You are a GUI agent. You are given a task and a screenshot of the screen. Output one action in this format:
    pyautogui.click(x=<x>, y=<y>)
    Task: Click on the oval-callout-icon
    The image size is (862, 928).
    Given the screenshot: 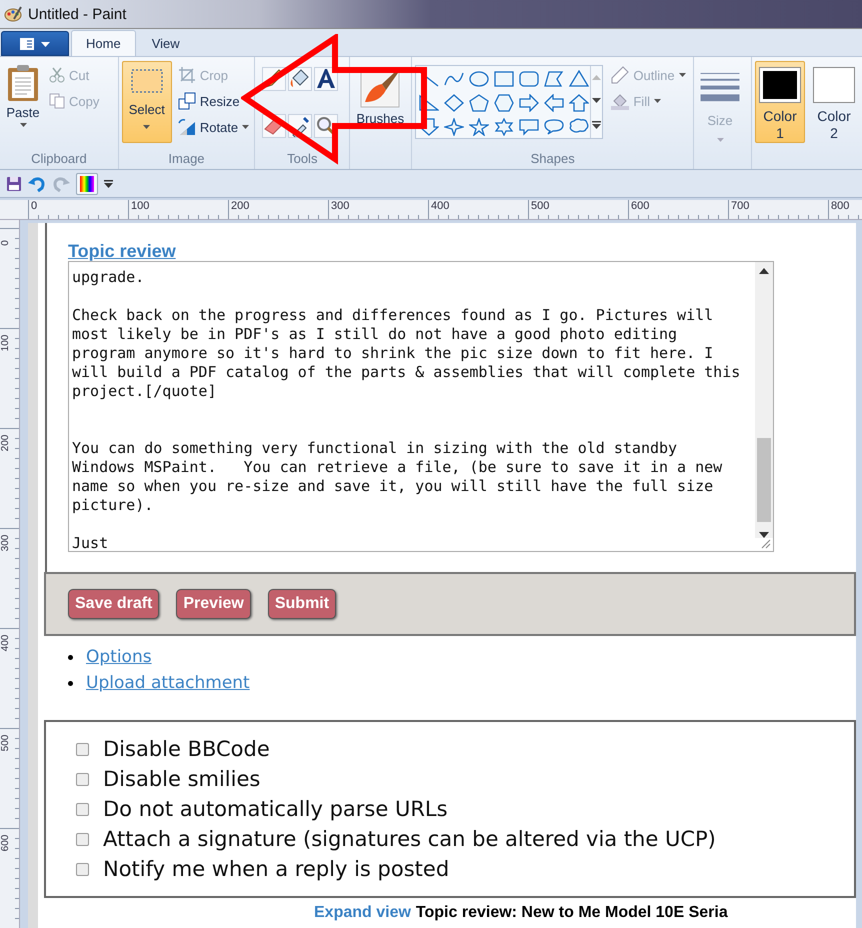 What is the action you would take?
    pyautogui.click(x=554, y=127)
    